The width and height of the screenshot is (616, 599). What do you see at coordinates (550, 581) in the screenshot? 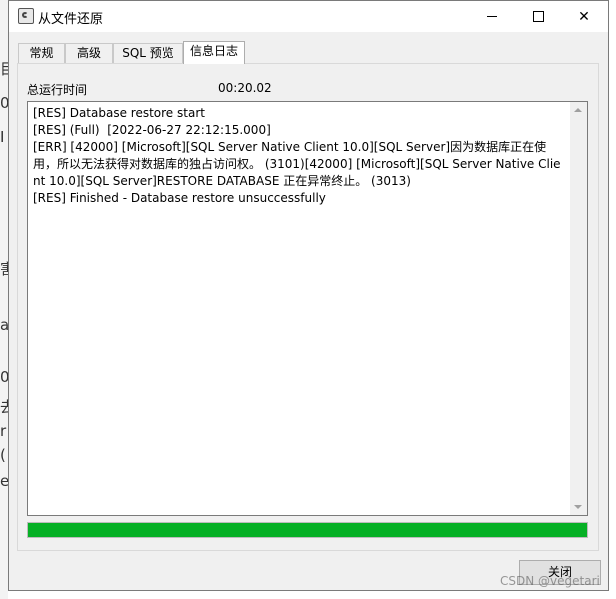
I see `watermark-text: CSDN @vegetari` at bounding box center [550, 581].